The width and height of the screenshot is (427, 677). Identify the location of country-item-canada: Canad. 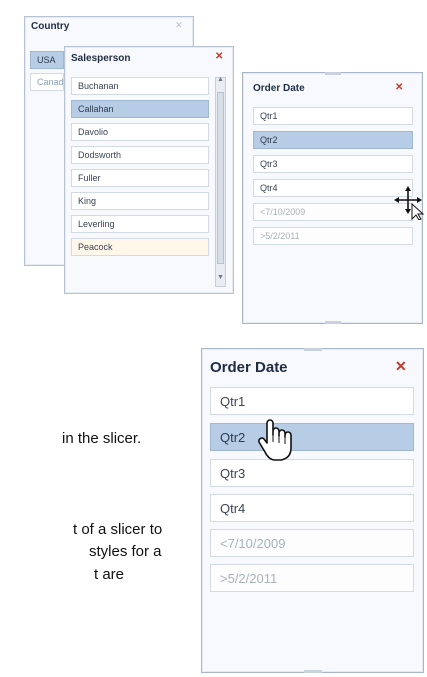
(47, 82).